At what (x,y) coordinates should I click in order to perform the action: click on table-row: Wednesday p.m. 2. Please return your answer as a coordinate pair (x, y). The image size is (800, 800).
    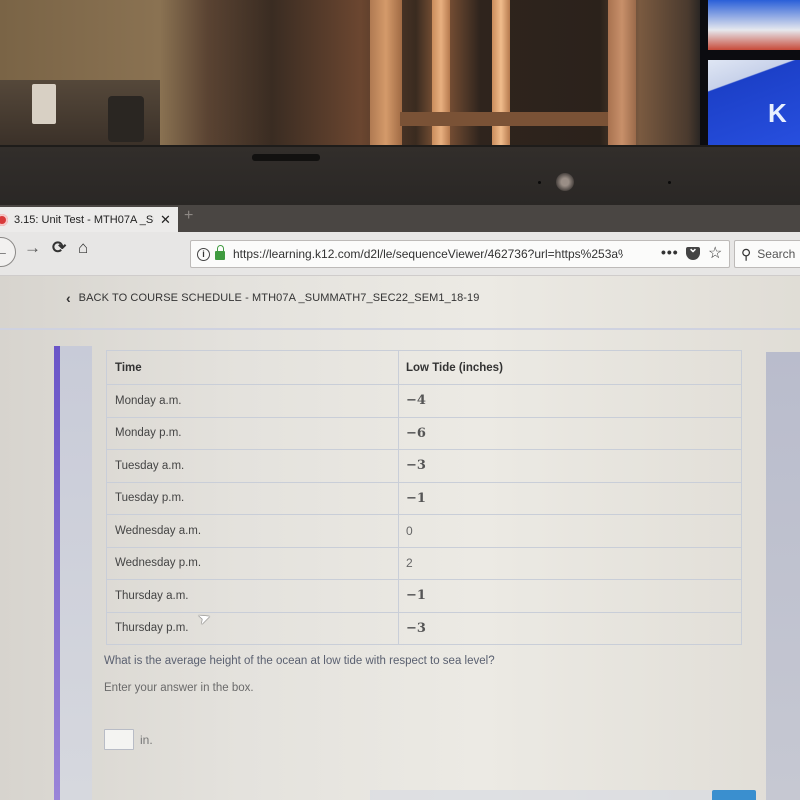
    Looking at the image, I should click on (424, 563).